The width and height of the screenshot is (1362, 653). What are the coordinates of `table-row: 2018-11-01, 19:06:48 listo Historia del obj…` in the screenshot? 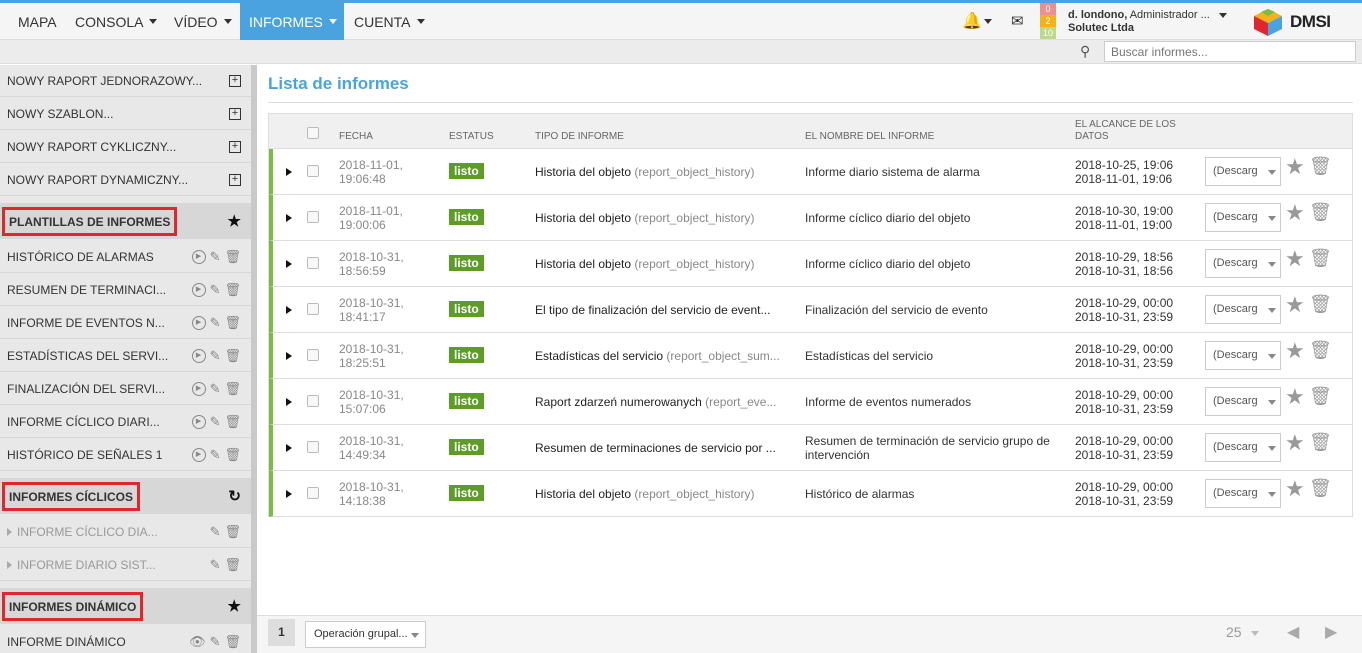 It's located at (810, 172).